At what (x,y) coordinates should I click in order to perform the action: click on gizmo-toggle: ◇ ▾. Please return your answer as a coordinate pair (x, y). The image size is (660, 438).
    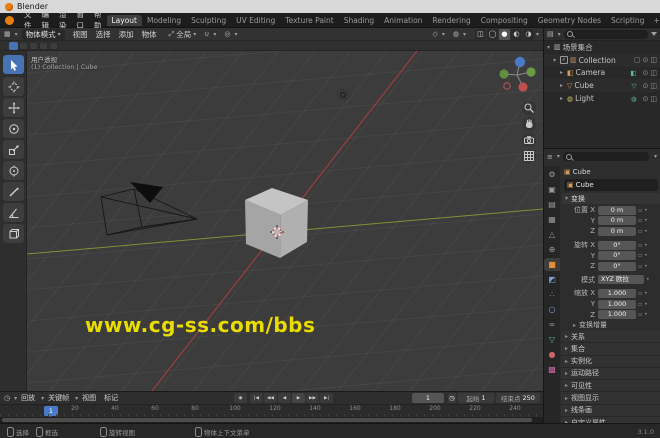
    Looking at the image, I should click on (438, 34).